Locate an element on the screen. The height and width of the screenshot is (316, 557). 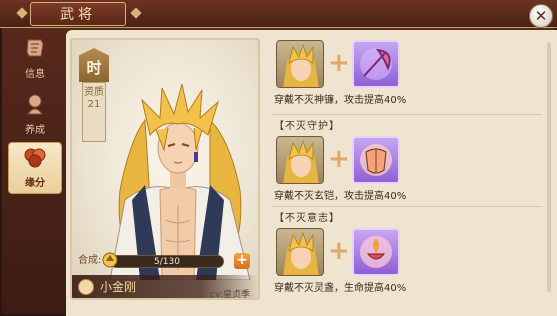
add-shard-button: + is located at coordinates (242, 261).